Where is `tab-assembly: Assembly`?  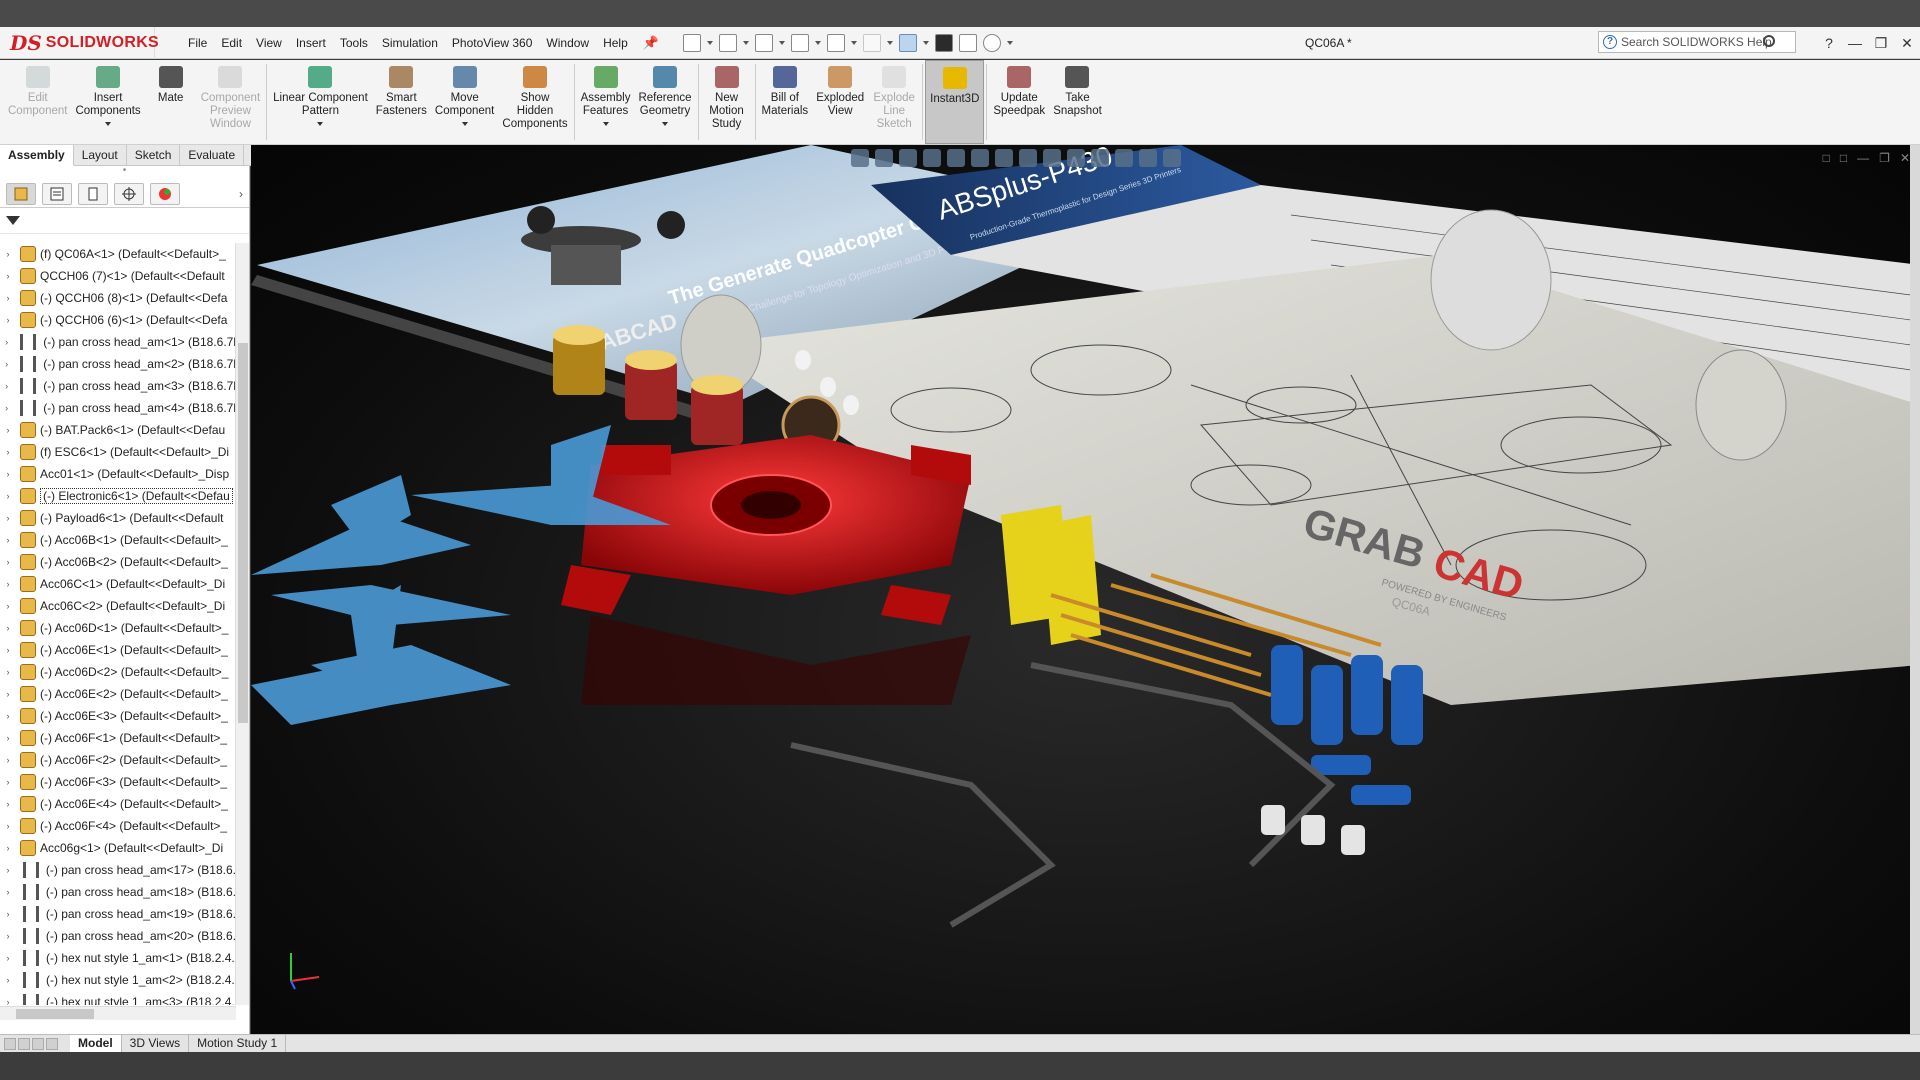
tab-assembly: Assembly is located at coordinates (37, 155).